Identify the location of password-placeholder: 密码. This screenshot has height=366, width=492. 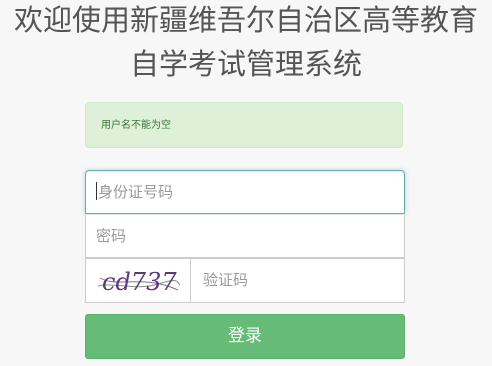
(111, 236).